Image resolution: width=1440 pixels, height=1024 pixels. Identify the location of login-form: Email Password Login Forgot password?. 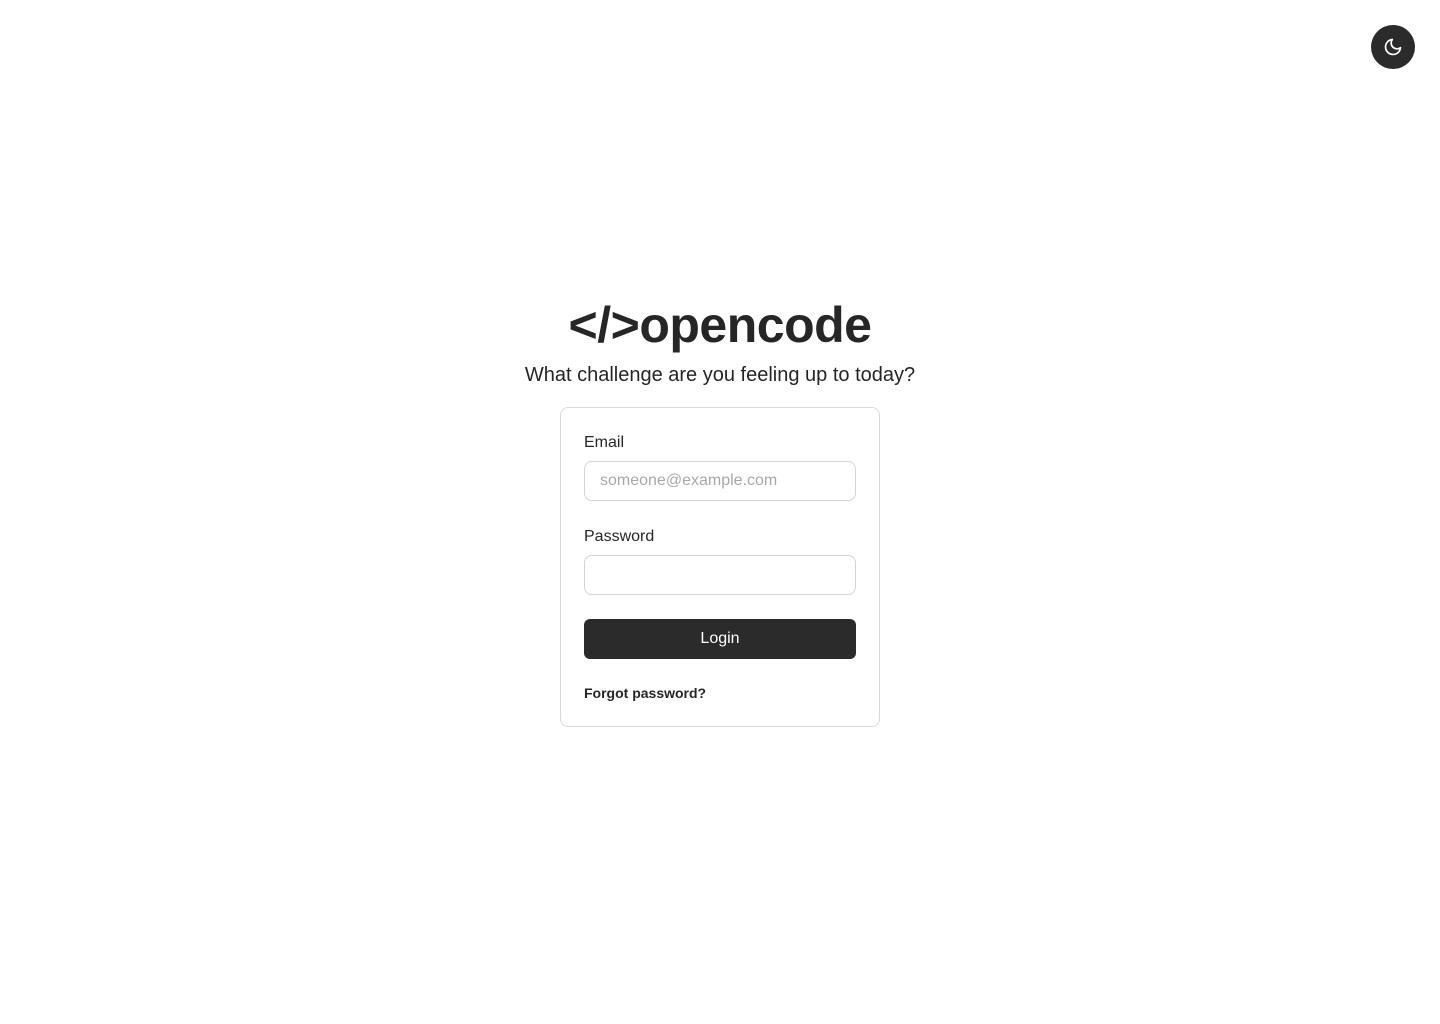
(720, 567).